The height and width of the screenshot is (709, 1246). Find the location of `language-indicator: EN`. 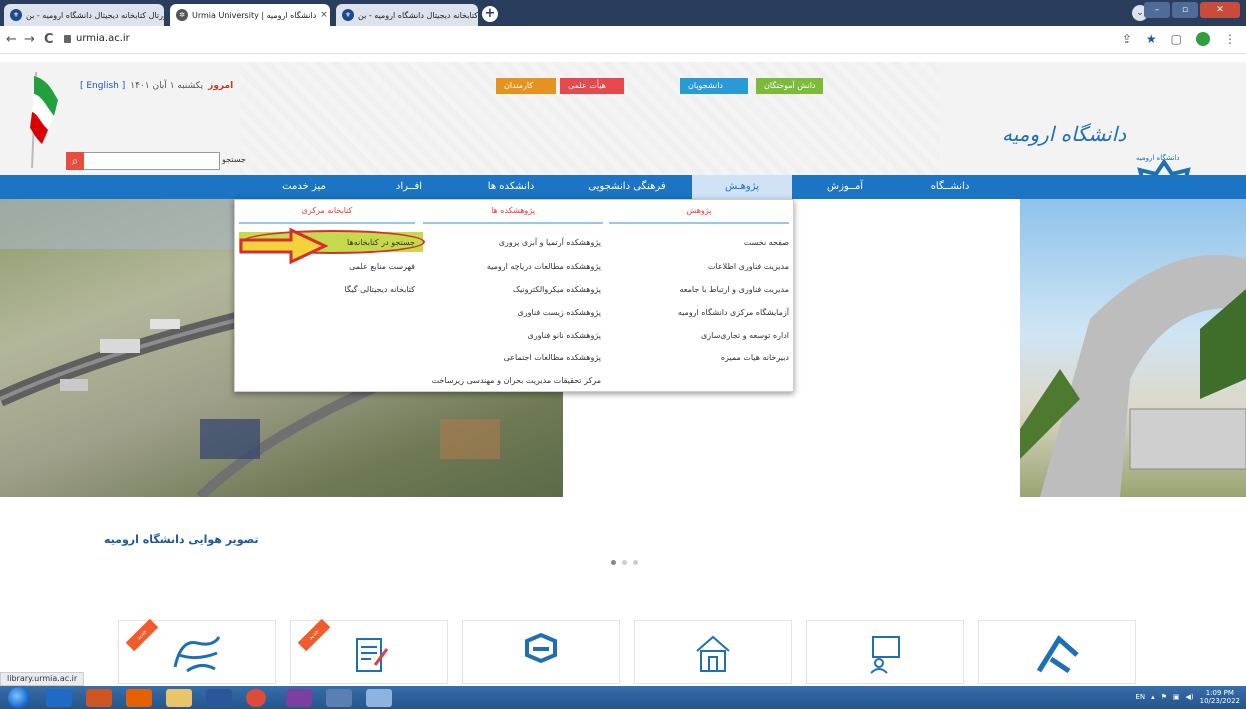

language-indicator: EN is located at coordinates (1140, 697).